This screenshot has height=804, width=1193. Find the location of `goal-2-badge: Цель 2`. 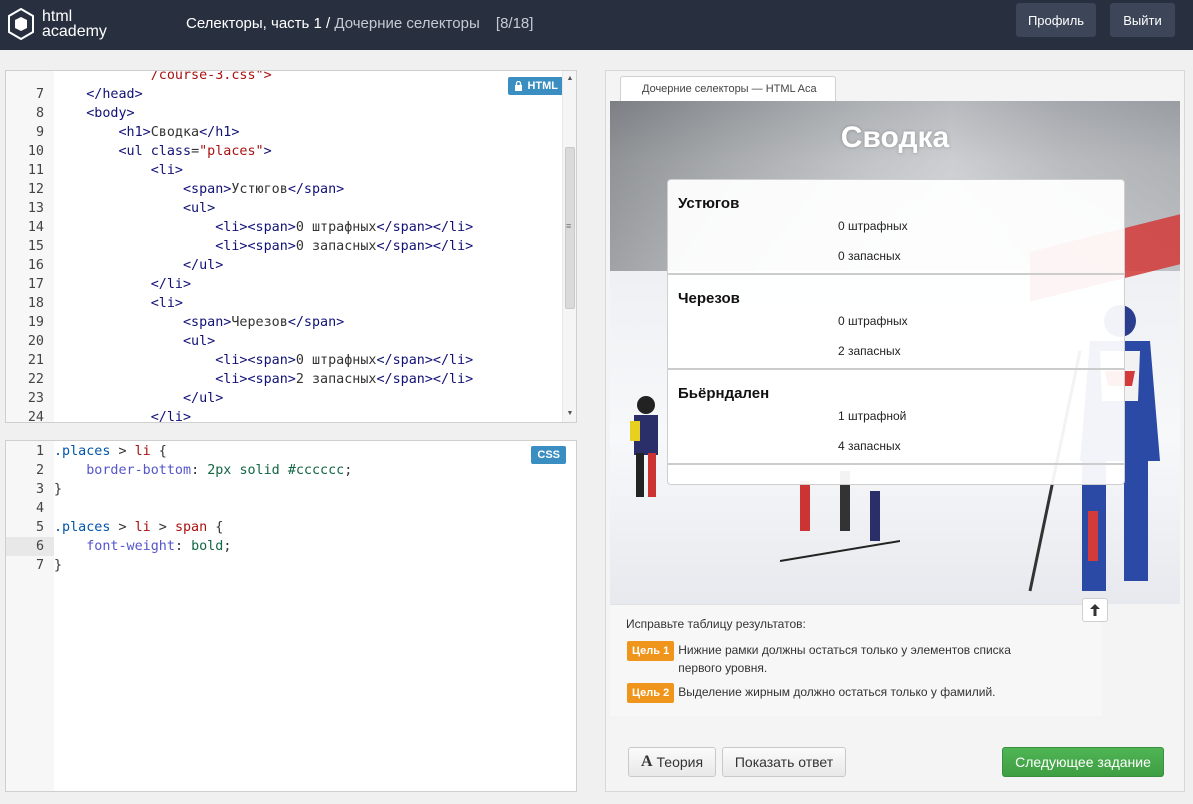

goal-2-badge: Цель 2 is located at coordinates (651, 693).